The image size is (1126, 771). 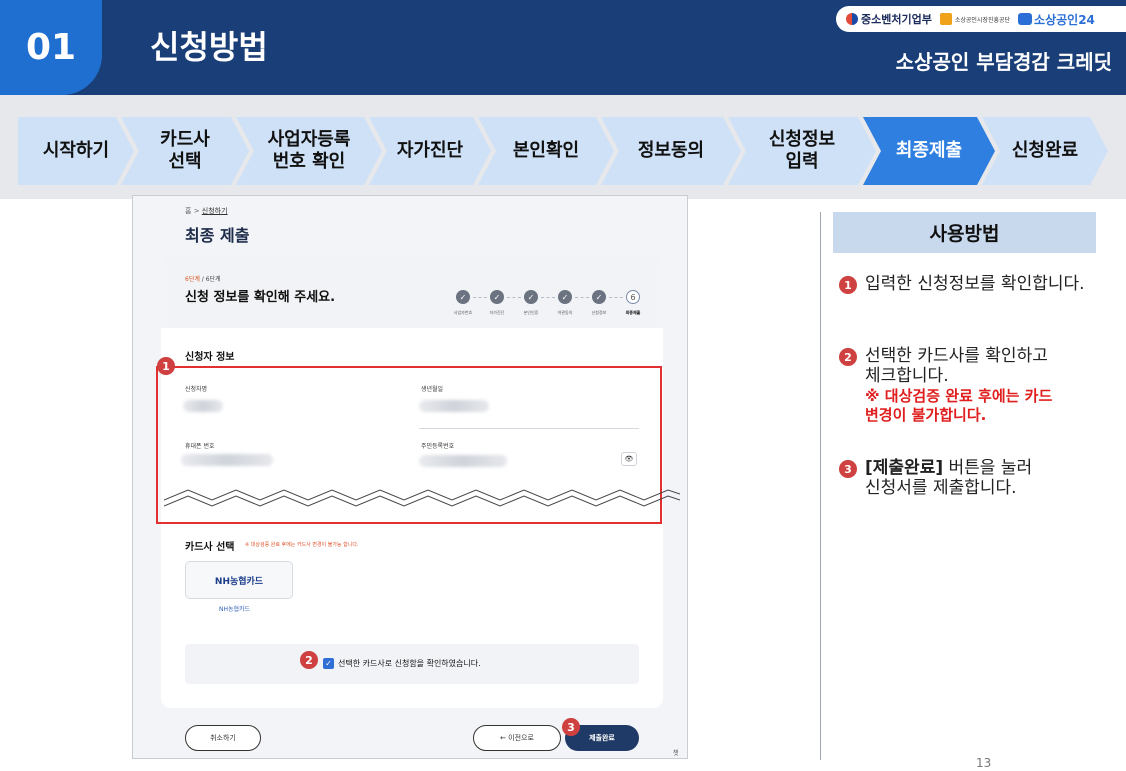 What do you see at coordinates (548, 303) in the screenshot?
I see `progress-steps: ✓ 사업자번호 ✓ 자가진단 ✓ 본인인증 ✓ 약관동의 ✓ 신청정보 6 최종제출` at bounding box center [548, 303].